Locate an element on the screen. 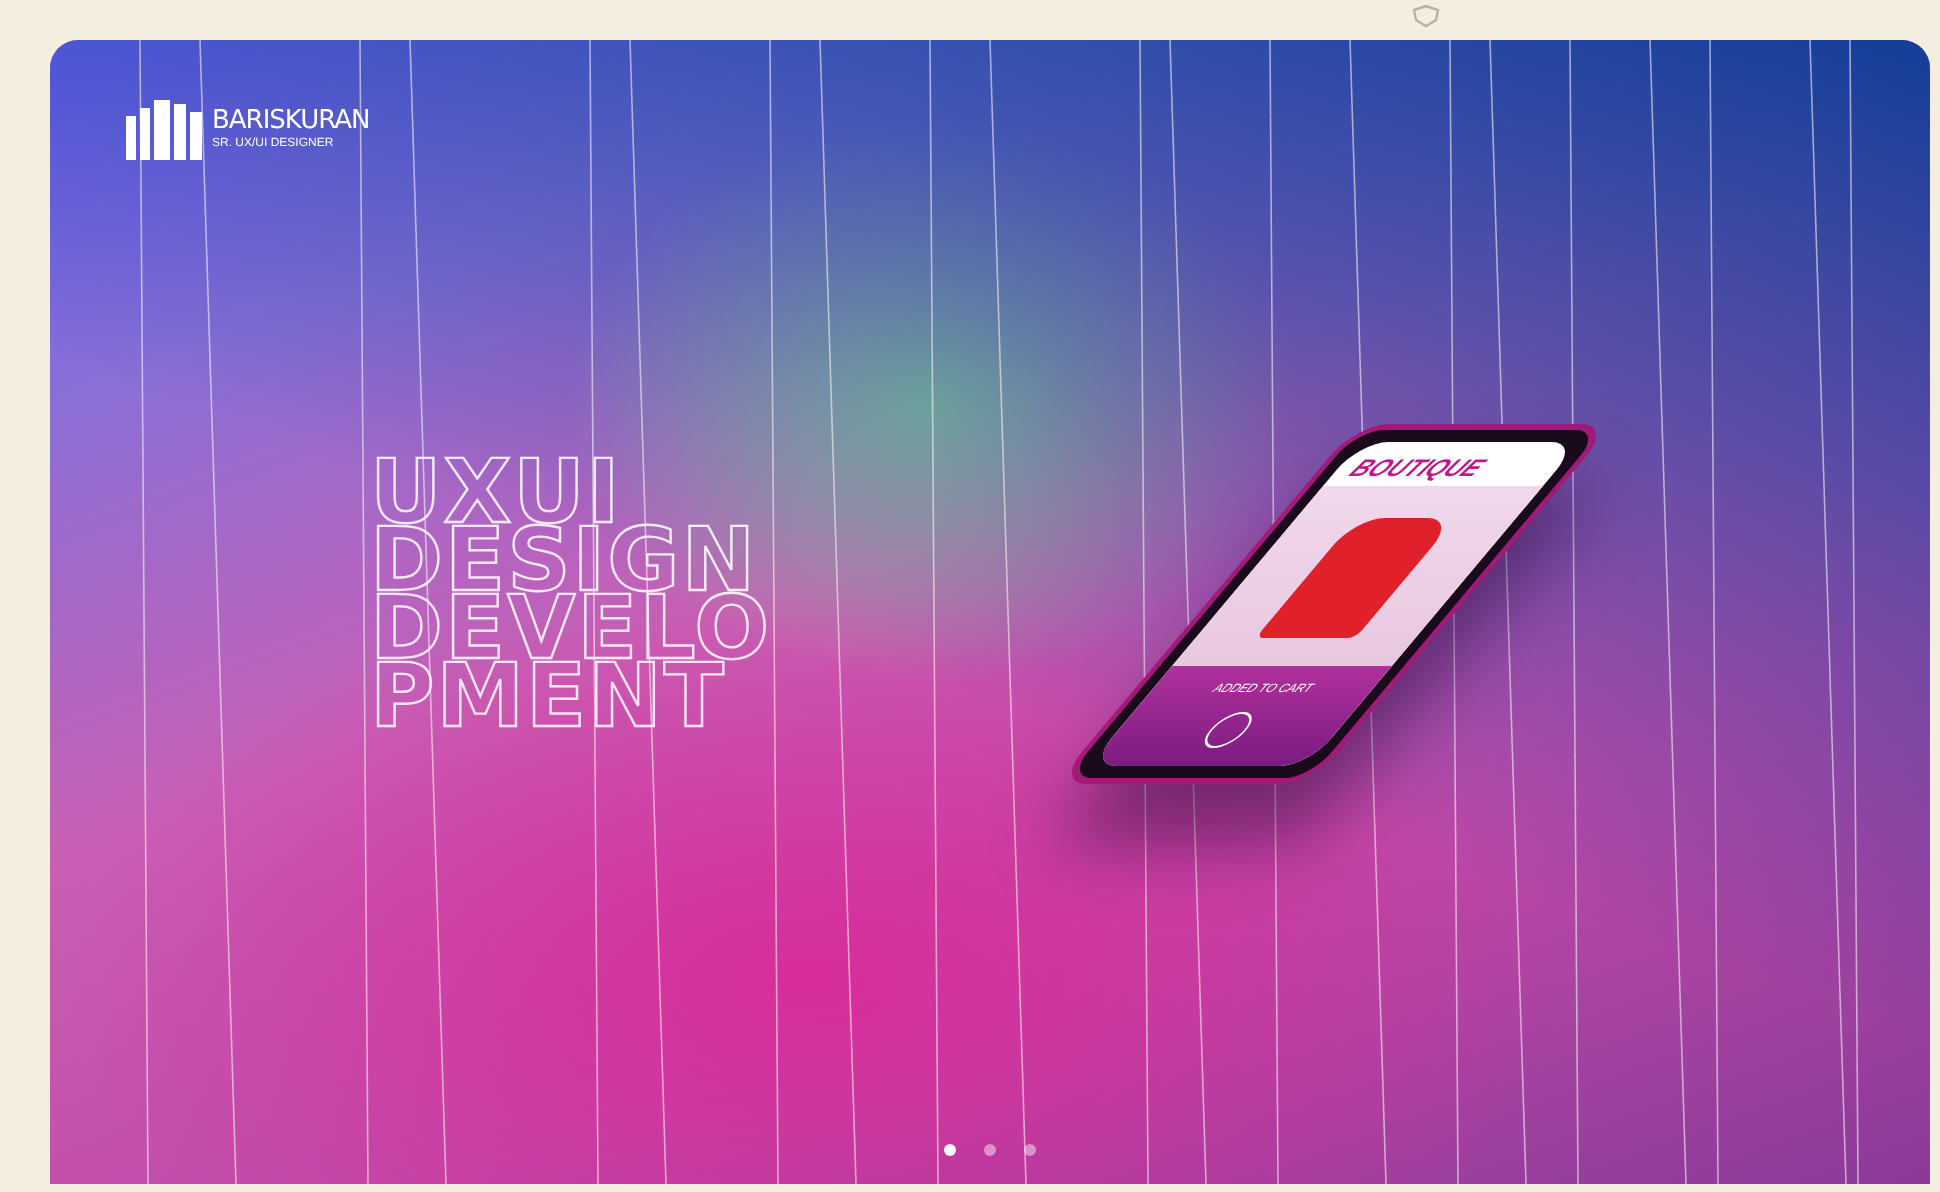 The width and height of the screenshot is (1940, 1192). app-brand: BOUTIQUE is located at coordinates (1417, 469).